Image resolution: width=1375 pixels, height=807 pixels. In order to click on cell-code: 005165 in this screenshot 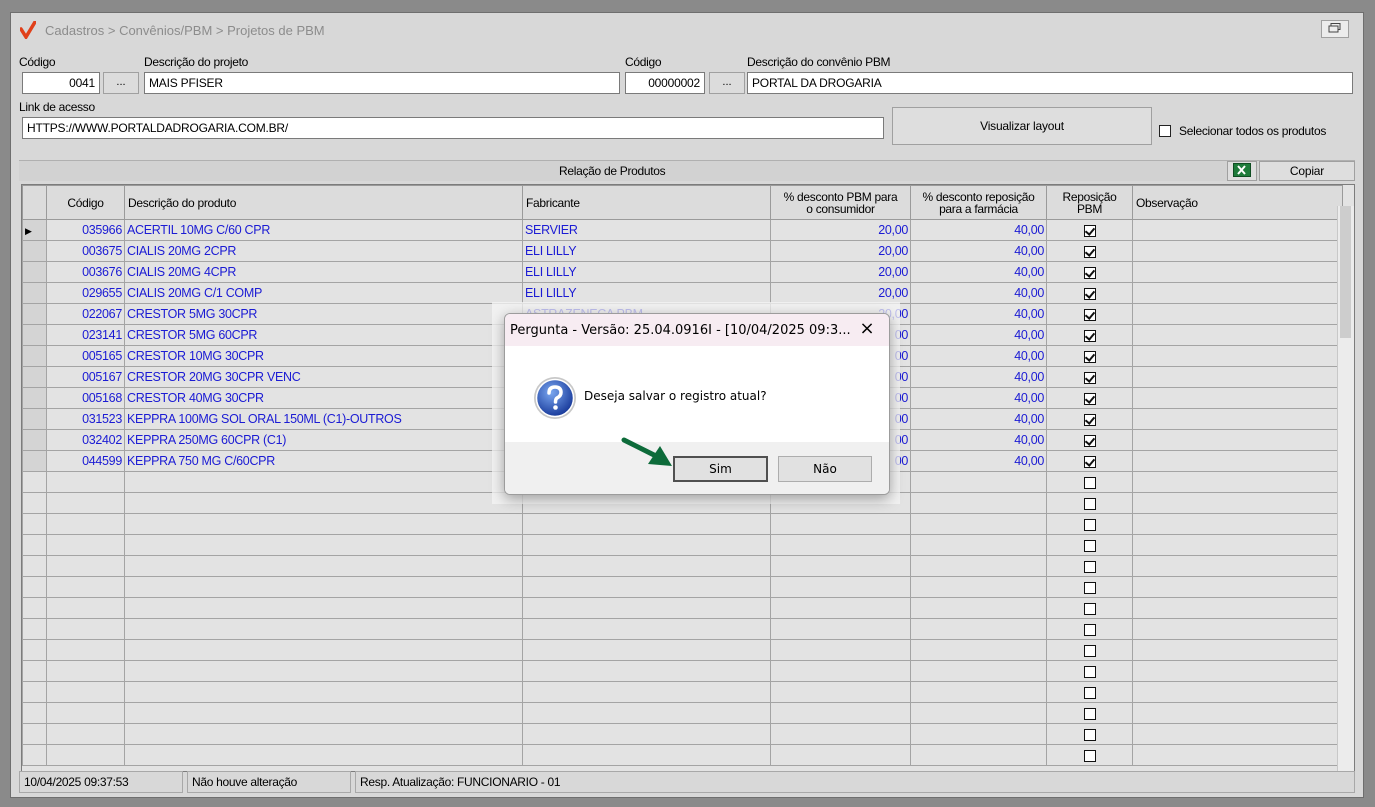, I will do `click(85, 356)`.